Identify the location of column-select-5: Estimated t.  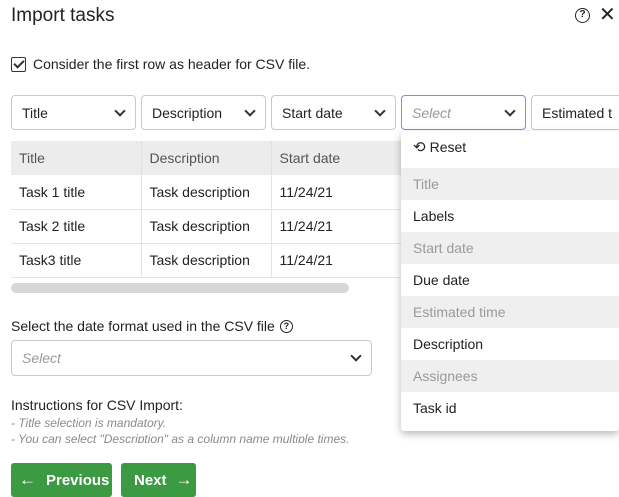
(575, 112).